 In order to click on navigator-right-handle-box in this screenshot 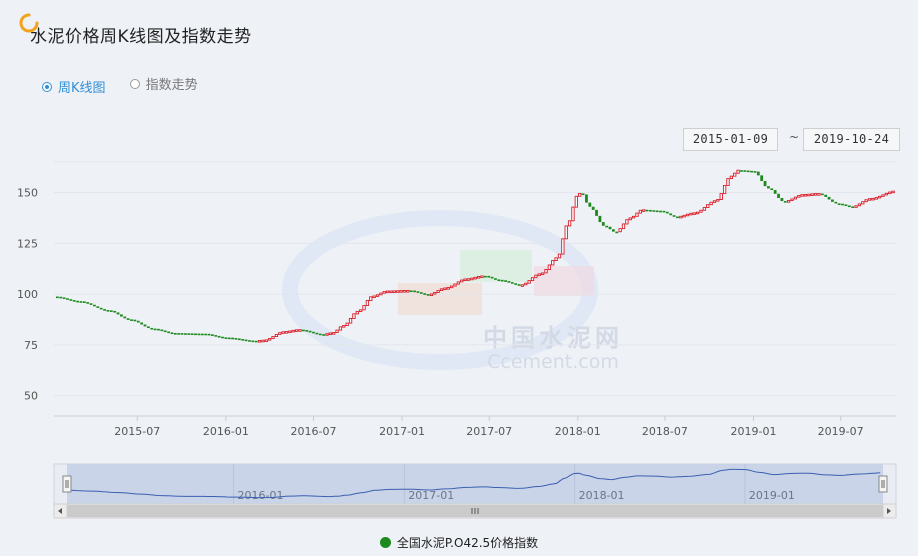, I will do `click(883, 484)`.